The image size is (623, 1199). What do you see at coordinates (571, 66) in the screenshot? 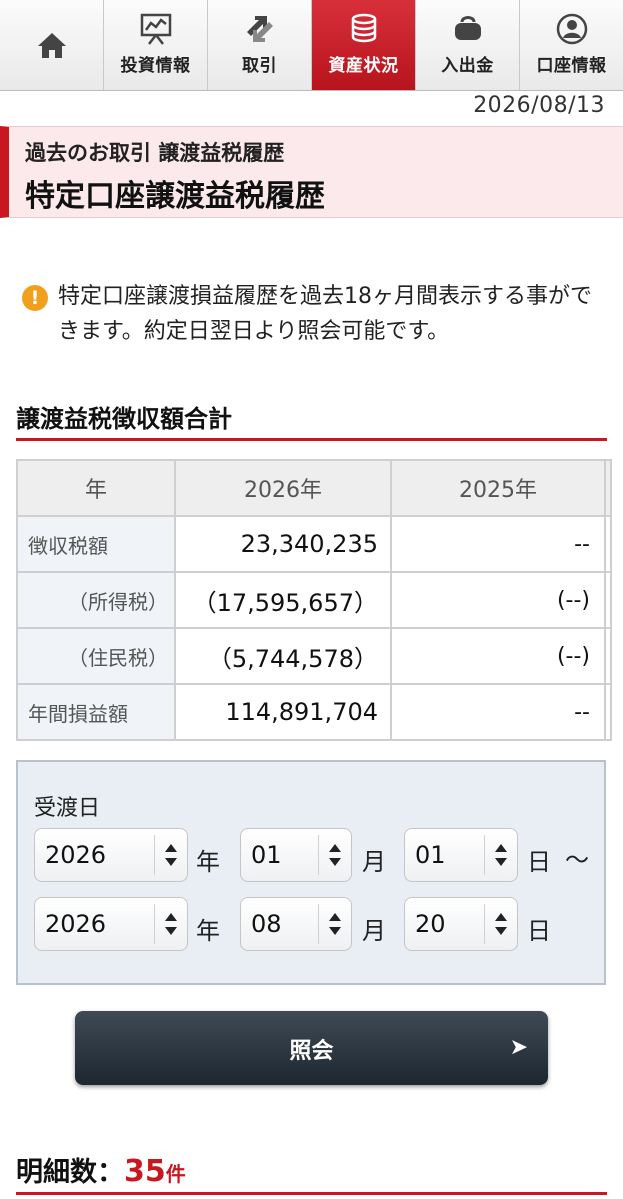
I see `tab-label: 口座情報` at bounding box center [571, 66].